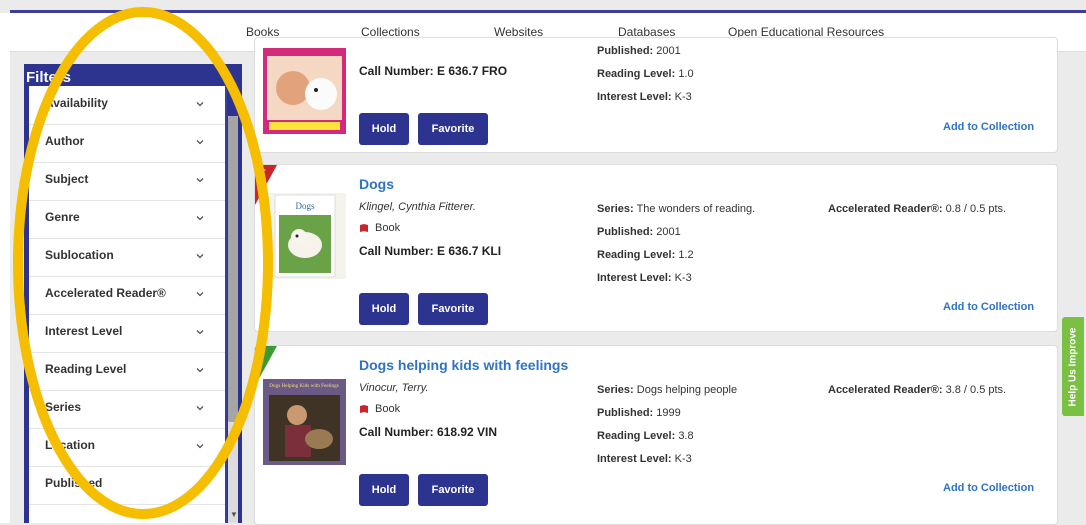 The height and width of the screenshot is (525, 1086). What do you see at coordinates (263, 173) in the screenshot?
I see `ribbon-text: T` at bounding box center [263, 173].